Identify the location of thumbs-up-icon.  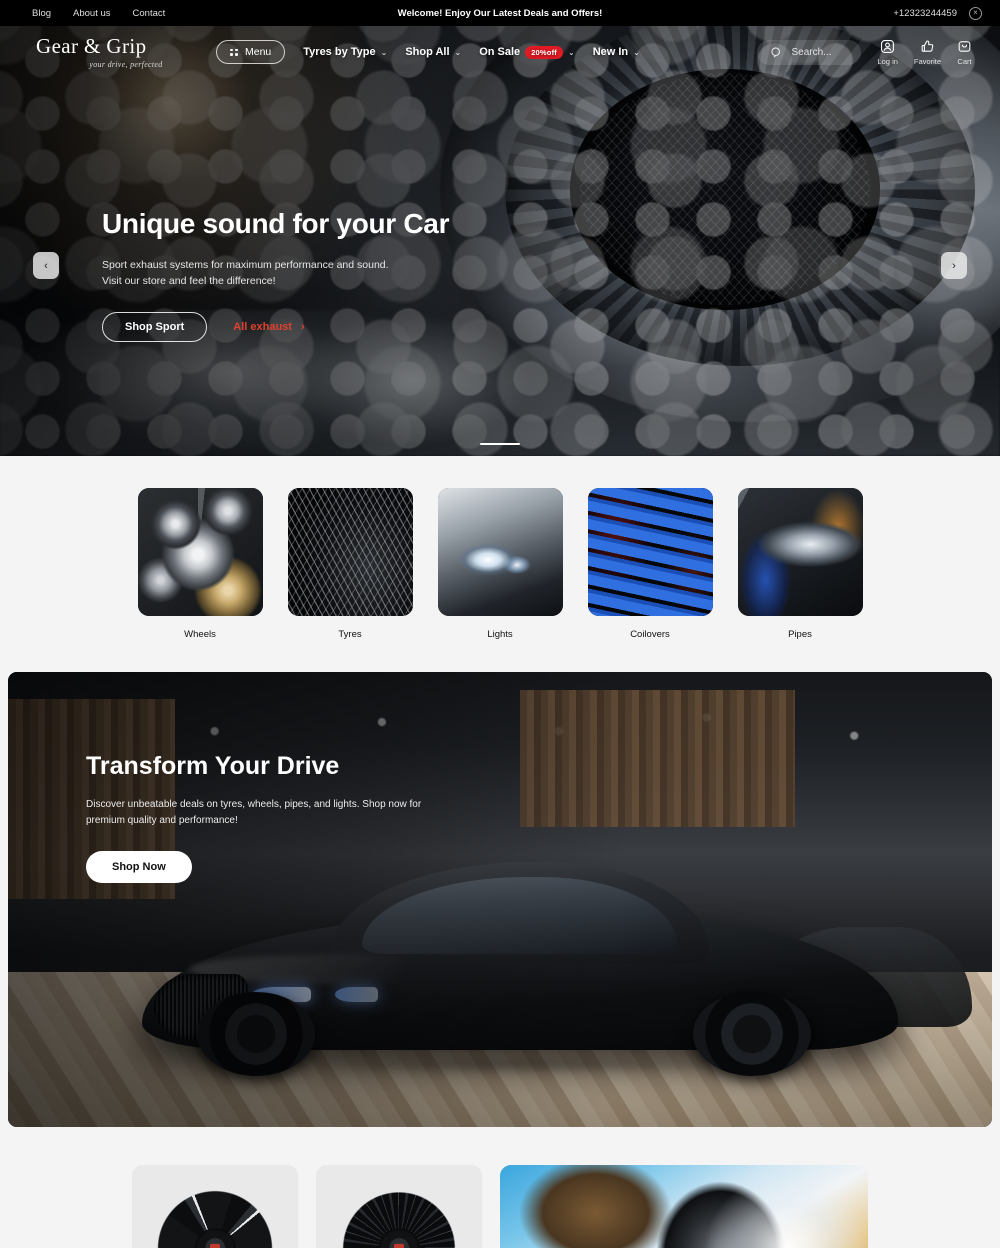
(927, 46).